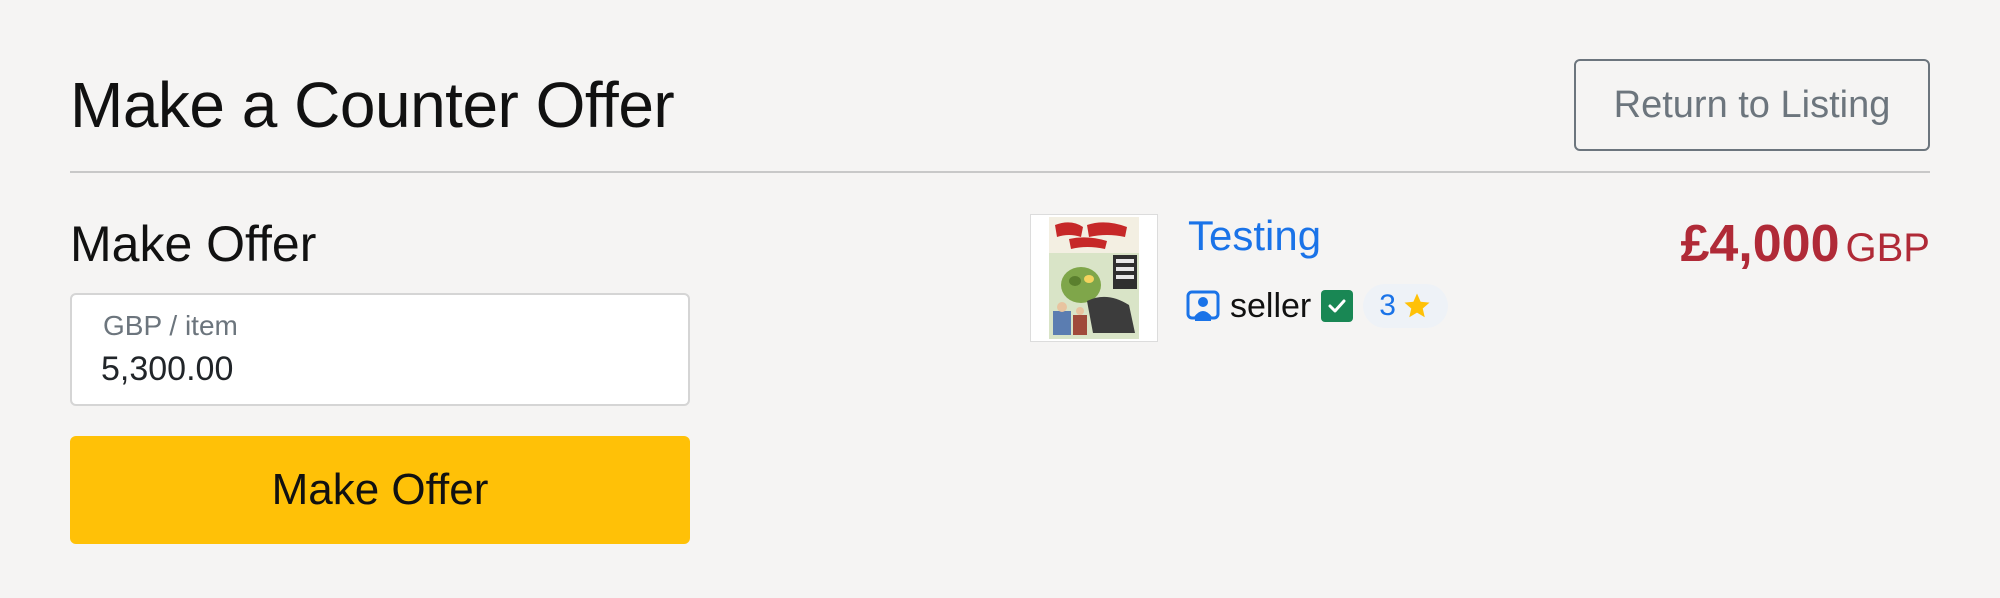 This screenshot has width=2000, height=598. What do you see at coordinates (1417, 306) in the screenshot?
I see `star-icon` at bounding box center [1417, 306].